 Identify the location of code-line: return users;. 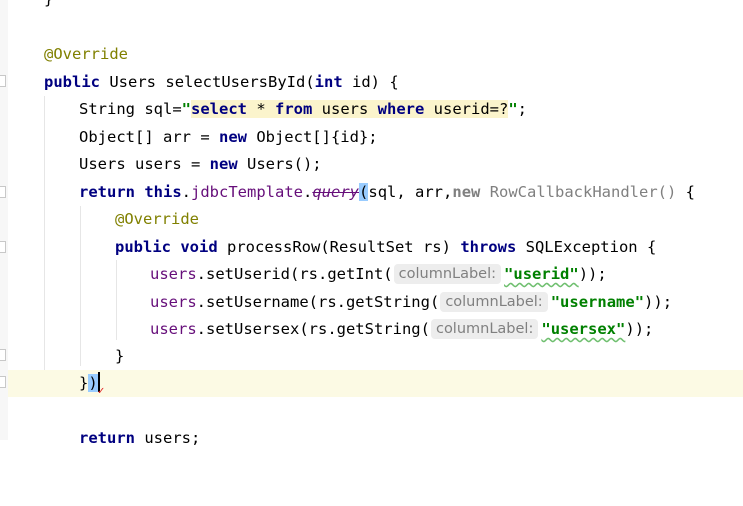
(375, 438).